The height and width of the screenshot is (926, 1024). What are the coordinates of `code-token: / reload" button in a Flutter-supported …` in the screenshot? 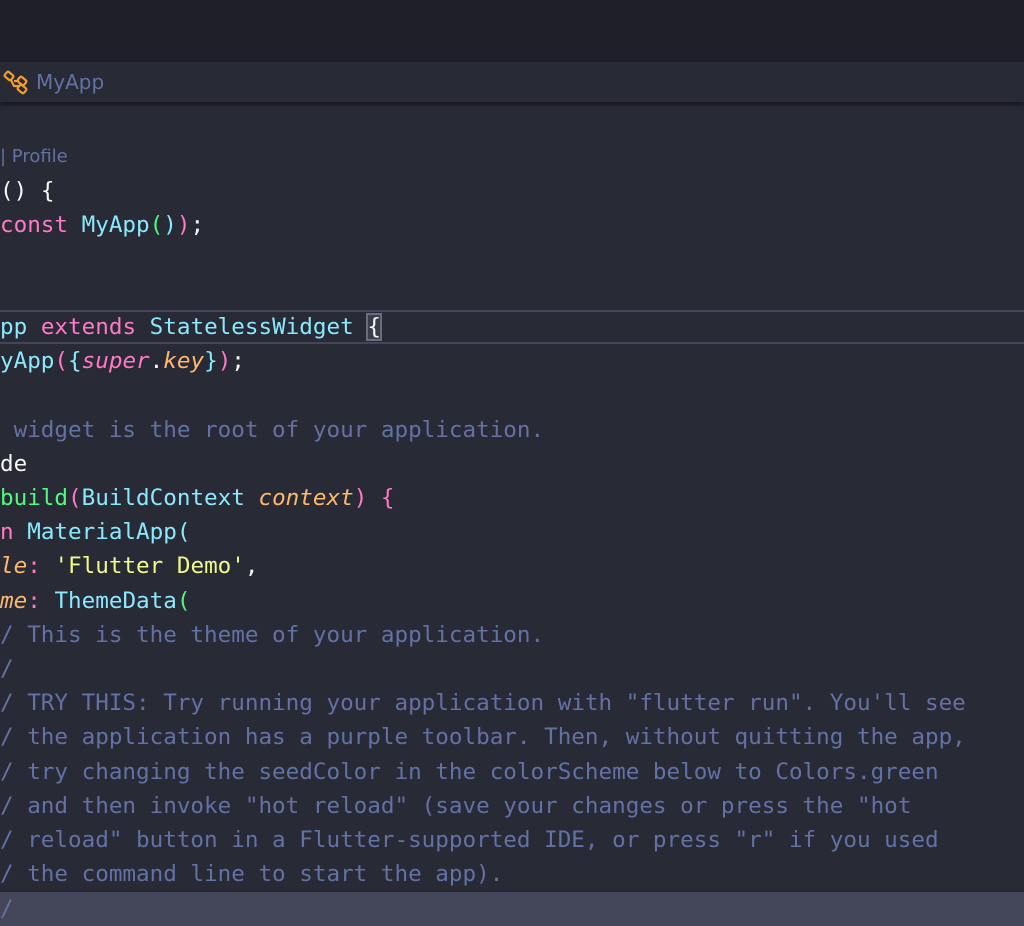 It's located at (469, 840).